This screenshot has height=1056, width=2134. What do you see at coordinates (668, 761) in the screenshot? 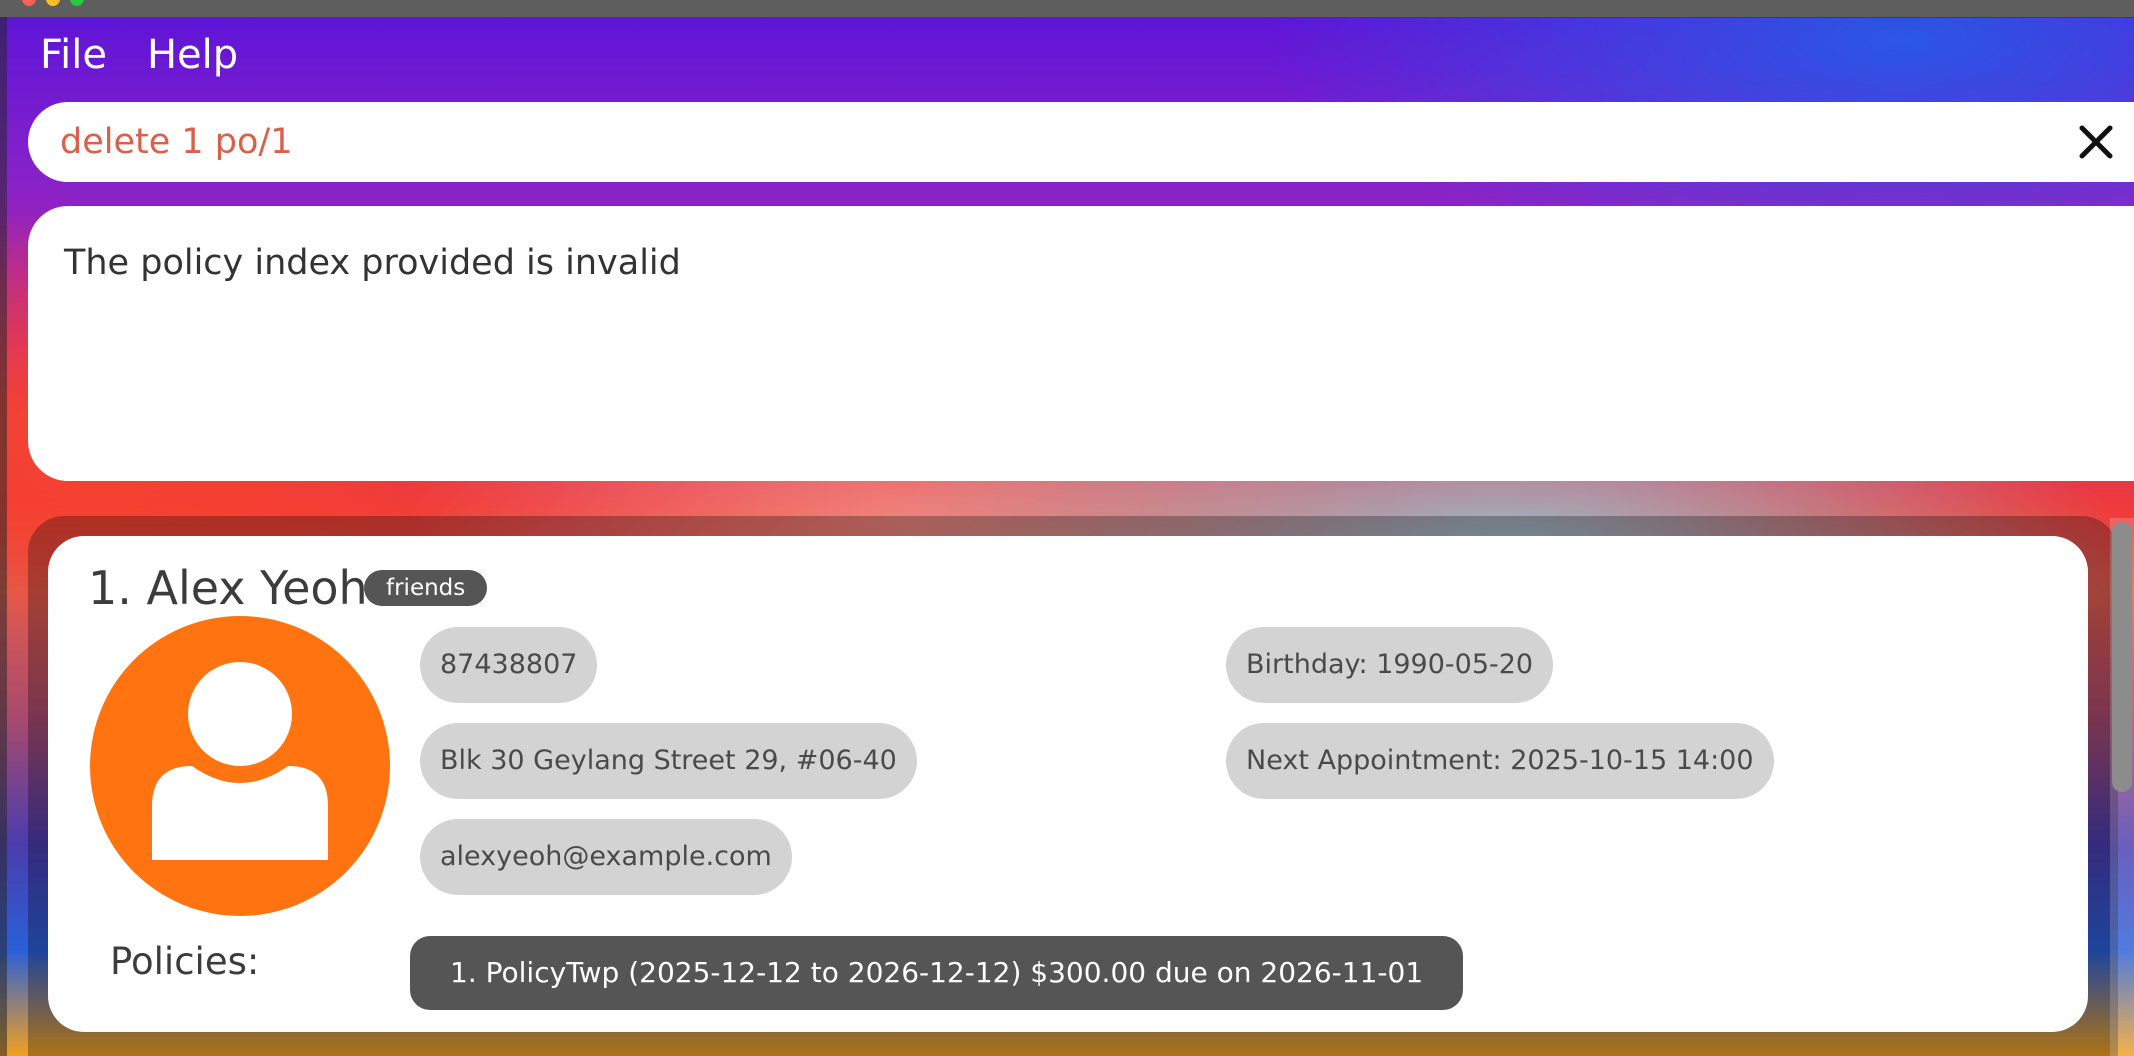
I see `address-chip: Blk 30 Geylang Street 29, #06-40` at bounding box center [668, 761].